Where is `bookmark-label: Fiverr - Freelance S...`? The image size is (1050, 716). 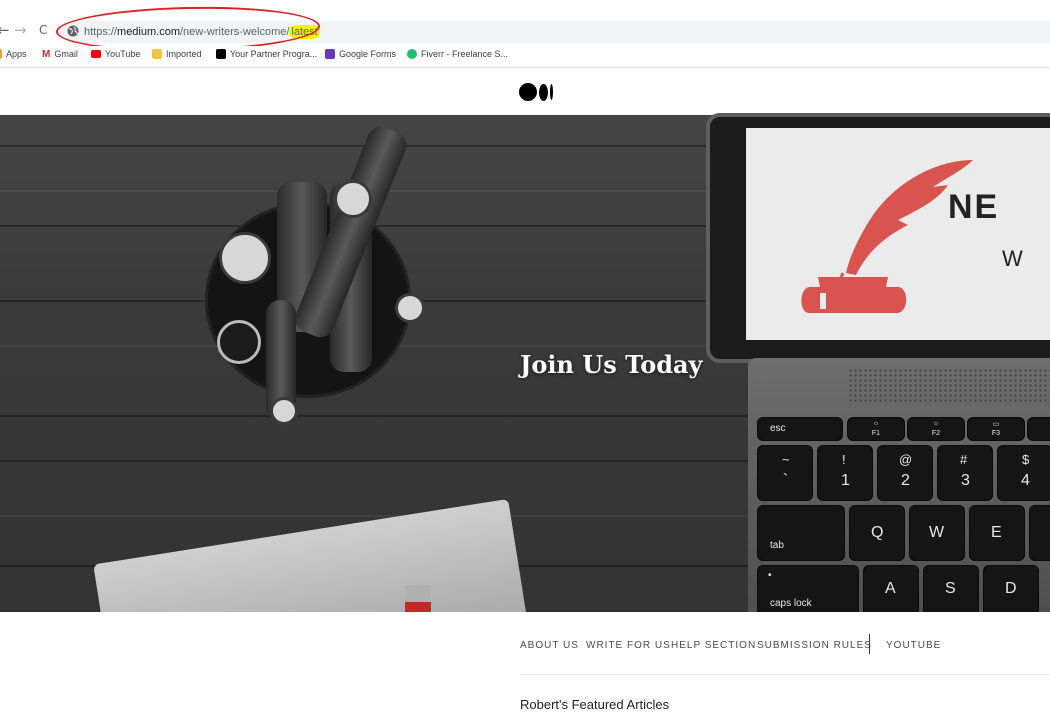
bookmark-label: Fiverr - Freelance S... is located at coordinates (465, 54).